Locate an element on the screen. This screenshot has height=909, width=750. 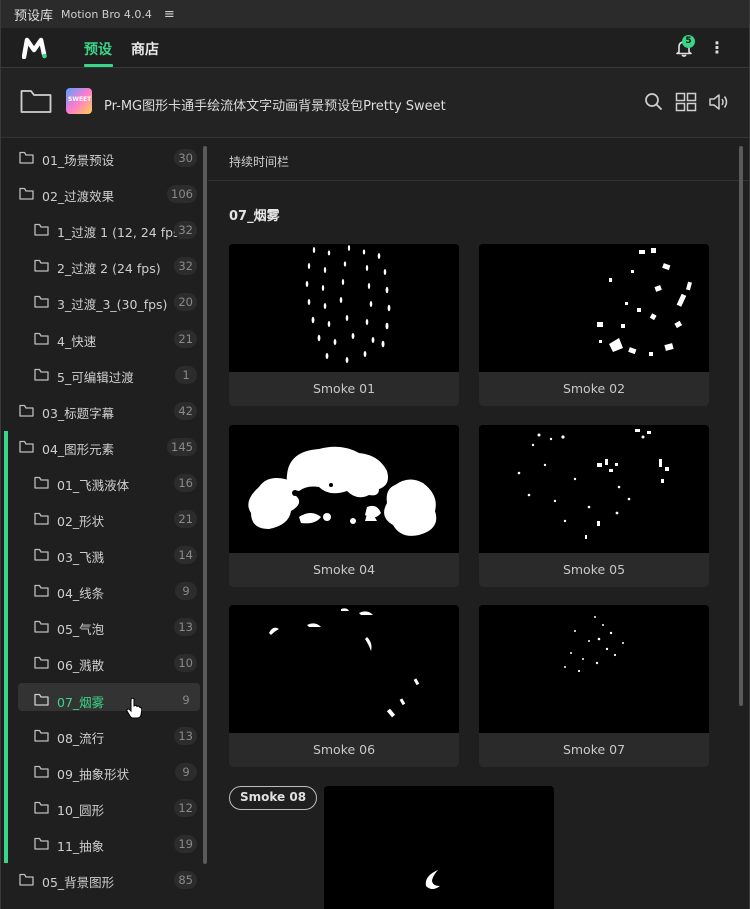
sidebar-scrollbar is located at coordinates (205, 505).